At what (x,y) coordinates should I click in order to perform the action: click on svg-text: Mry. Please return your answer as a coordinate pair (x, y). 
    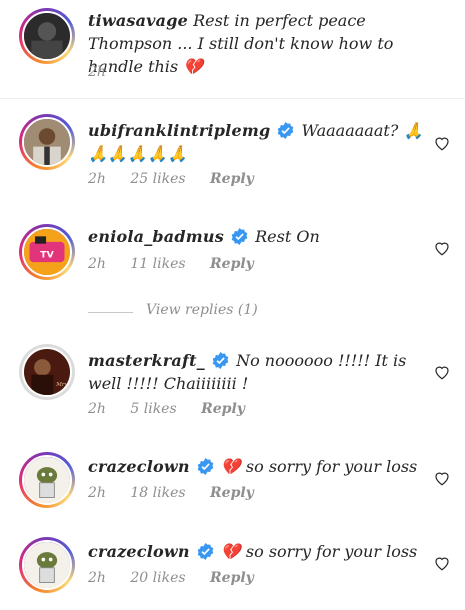
    Looking at the image, I should click on (61, 385).